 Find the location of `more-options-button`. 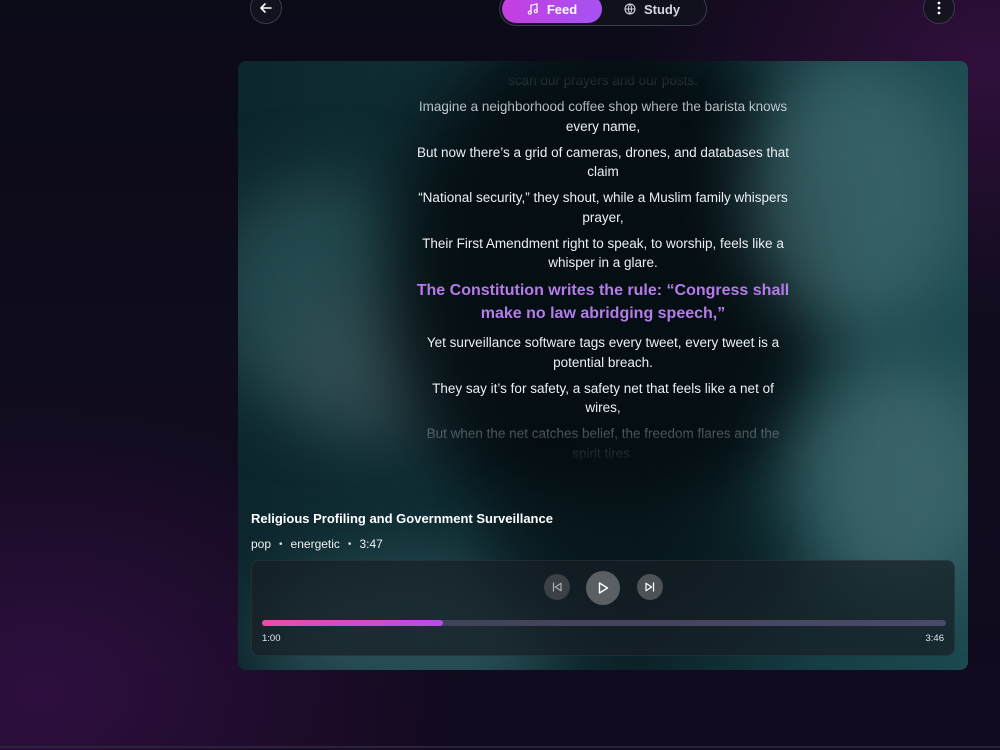

more-options-button is located at coordinates (939, 12).